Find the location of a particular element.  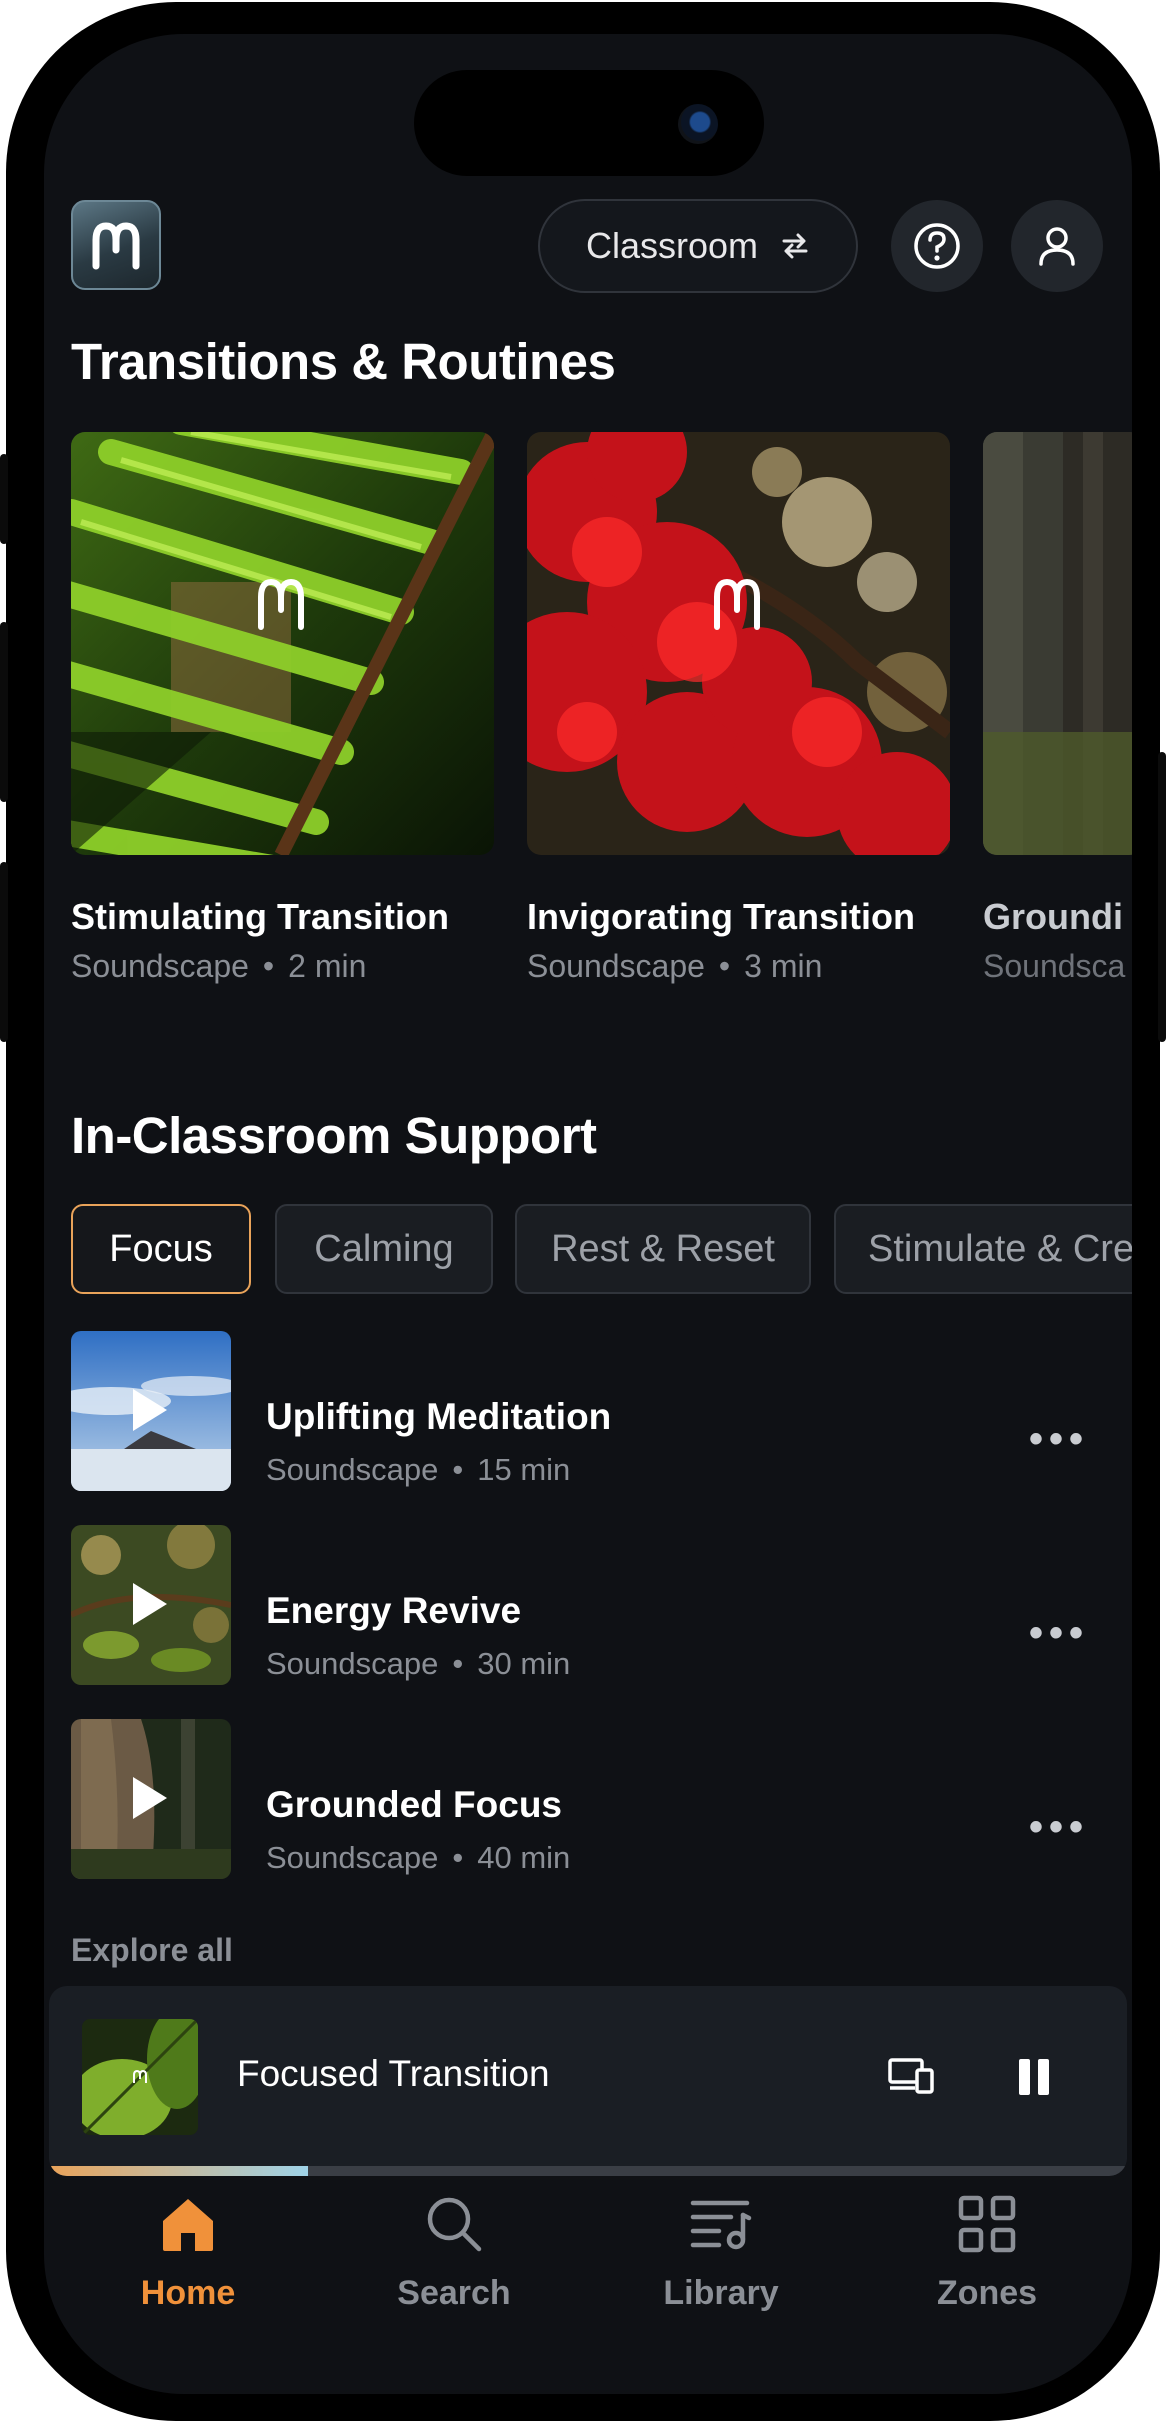

volume-down-button is located at coordinates (4, 952).